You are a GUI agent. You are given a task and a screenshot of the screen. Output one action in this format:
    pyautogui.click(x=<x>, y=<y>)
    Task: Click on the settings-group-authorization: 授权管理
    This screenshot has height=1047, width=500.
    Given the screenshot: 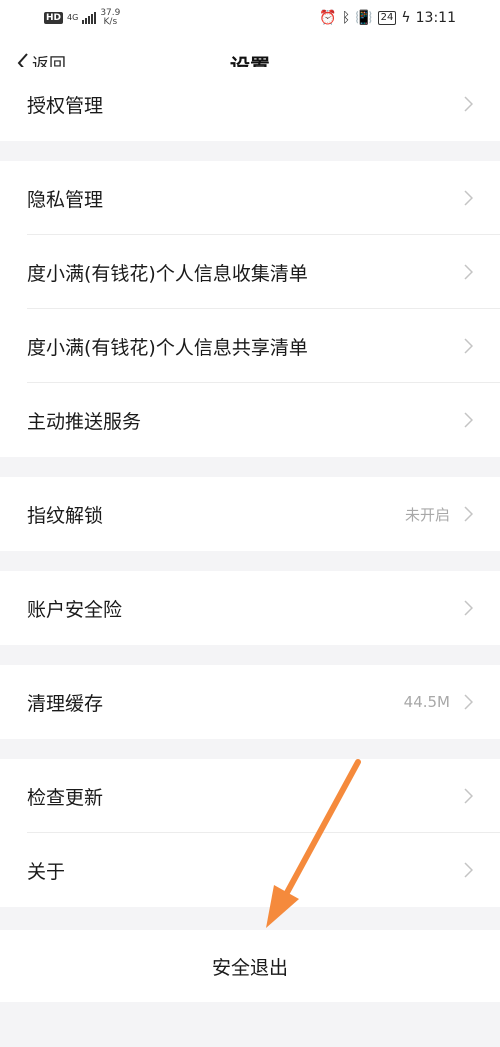 What is the action you would take?
    pyautogui.click(x=250, y=104)
    